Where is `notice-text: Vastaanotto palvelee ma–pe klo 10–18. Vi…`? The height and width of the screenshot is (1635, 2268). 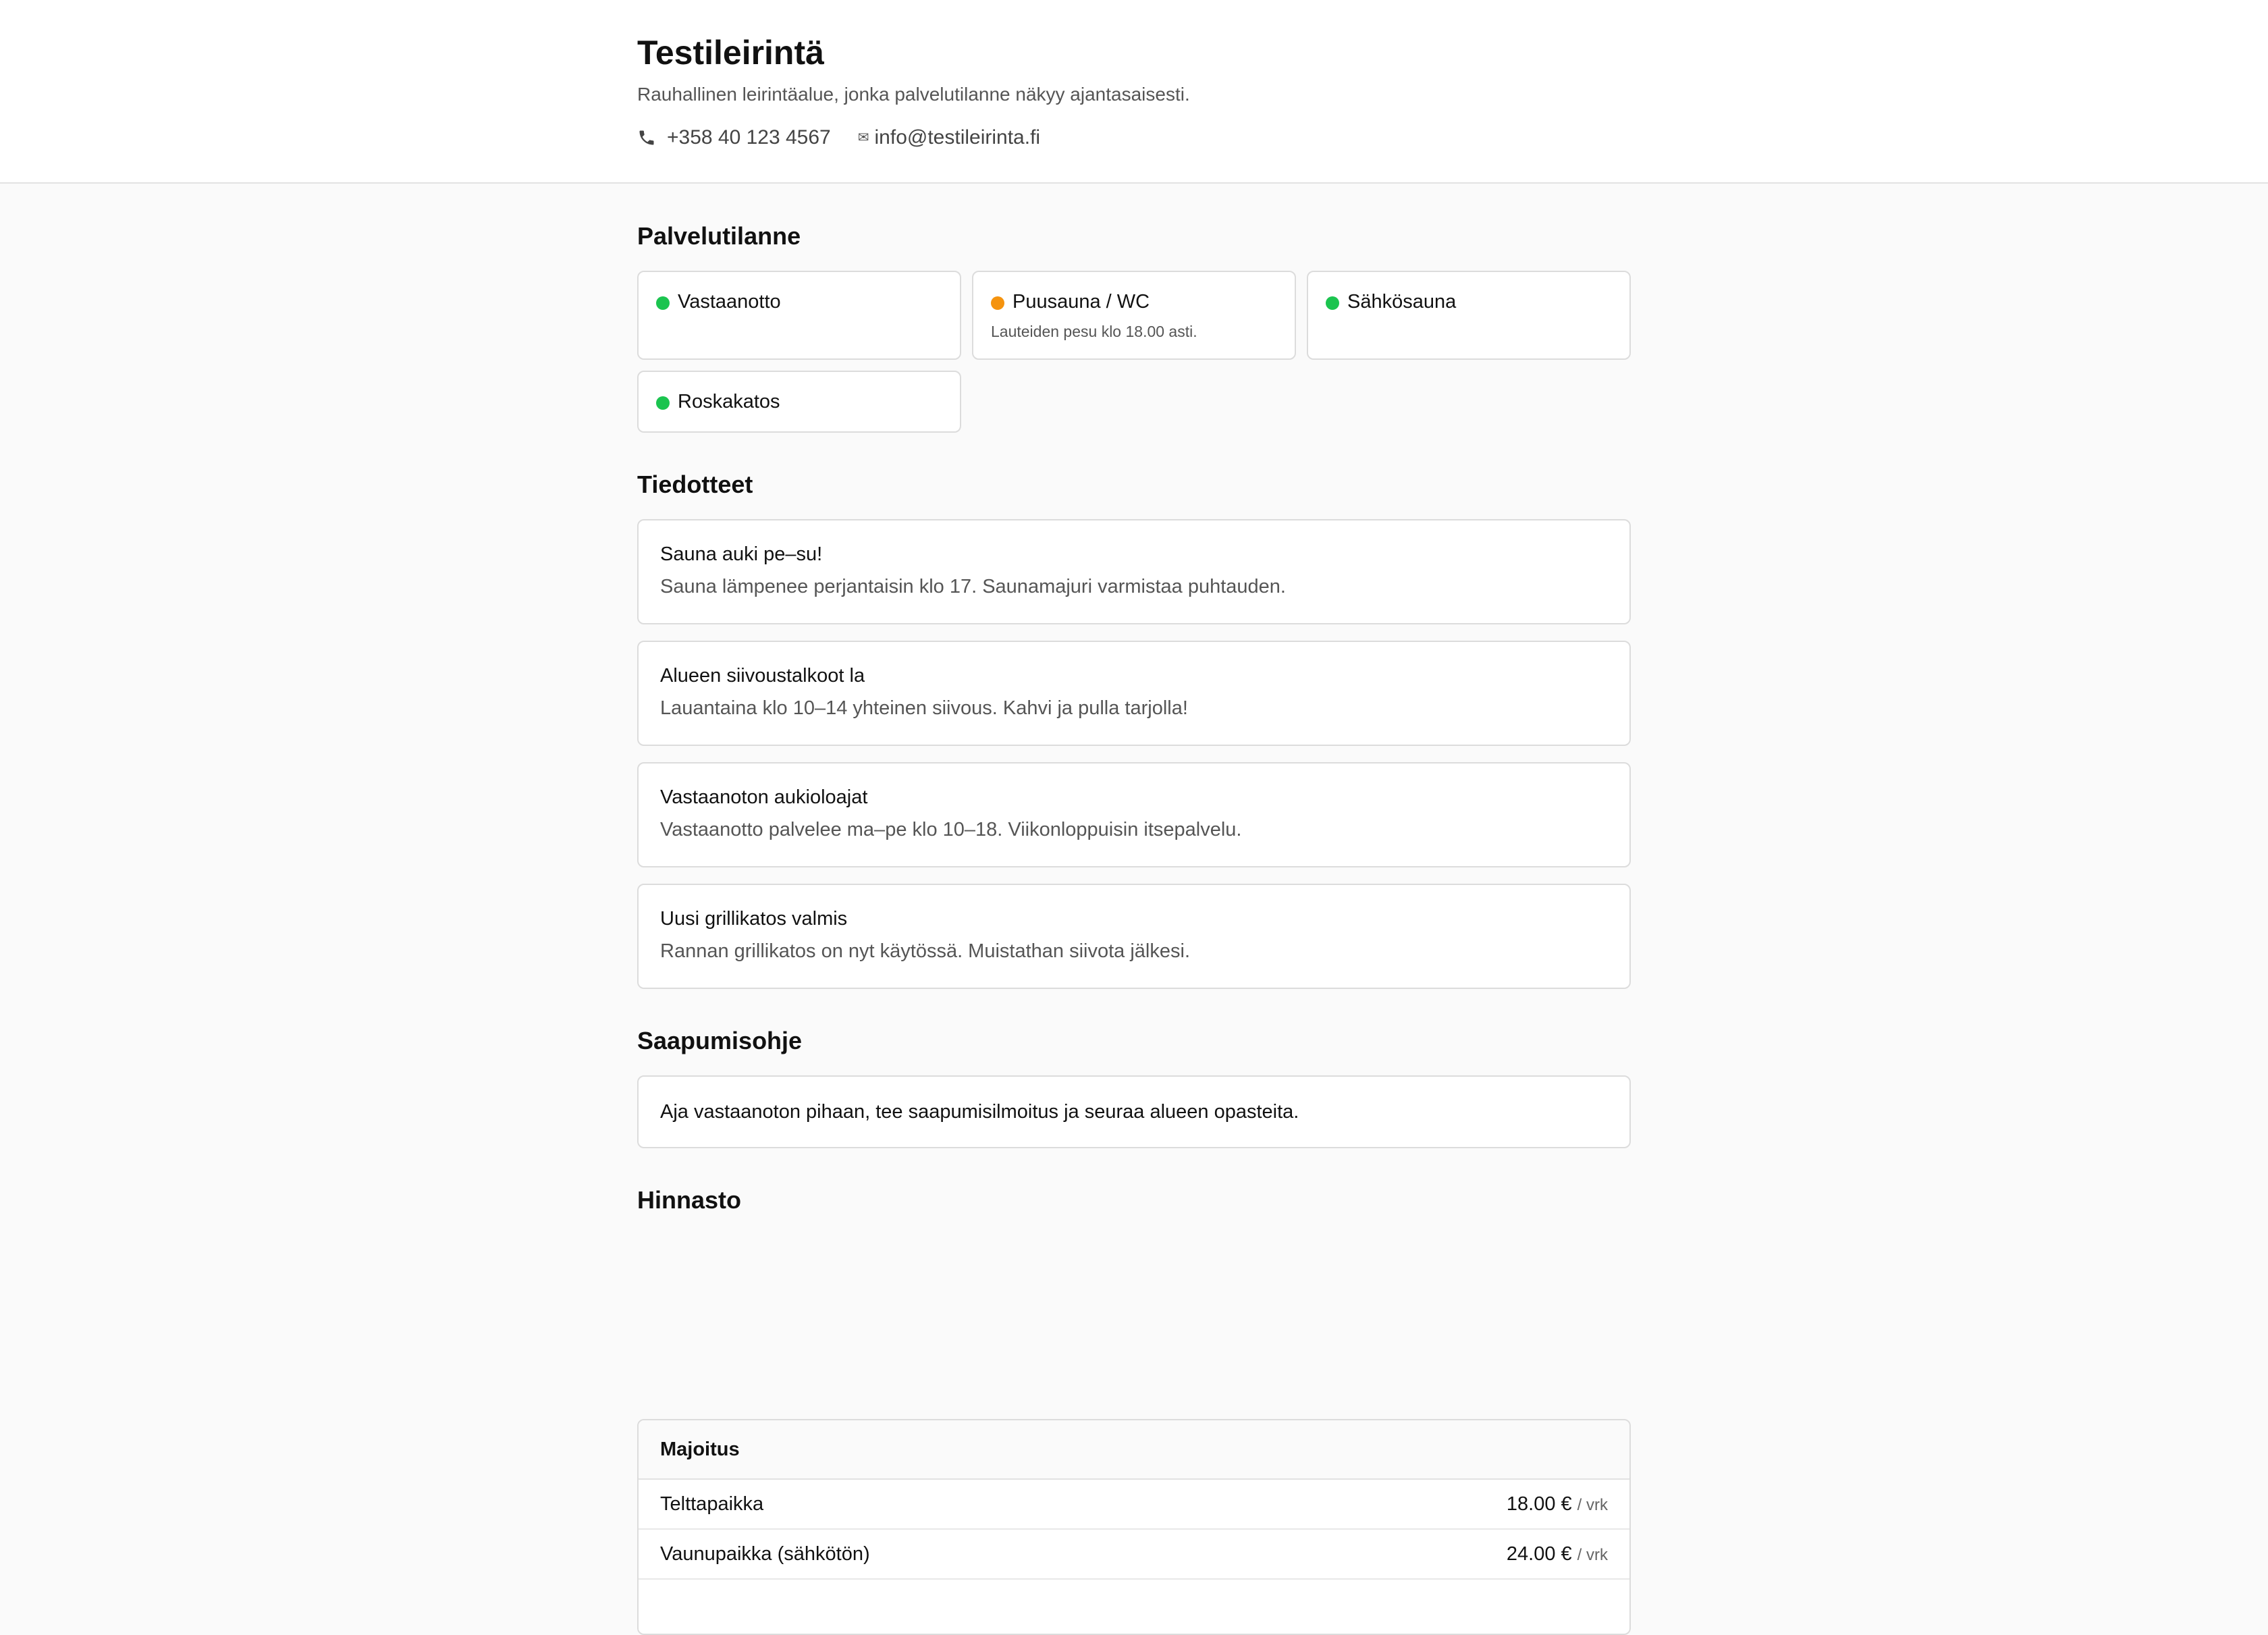
notice-text: Vastaanotto palvelee ma–pe klo 10–18. Vi… is located at coordinates (951, 829).